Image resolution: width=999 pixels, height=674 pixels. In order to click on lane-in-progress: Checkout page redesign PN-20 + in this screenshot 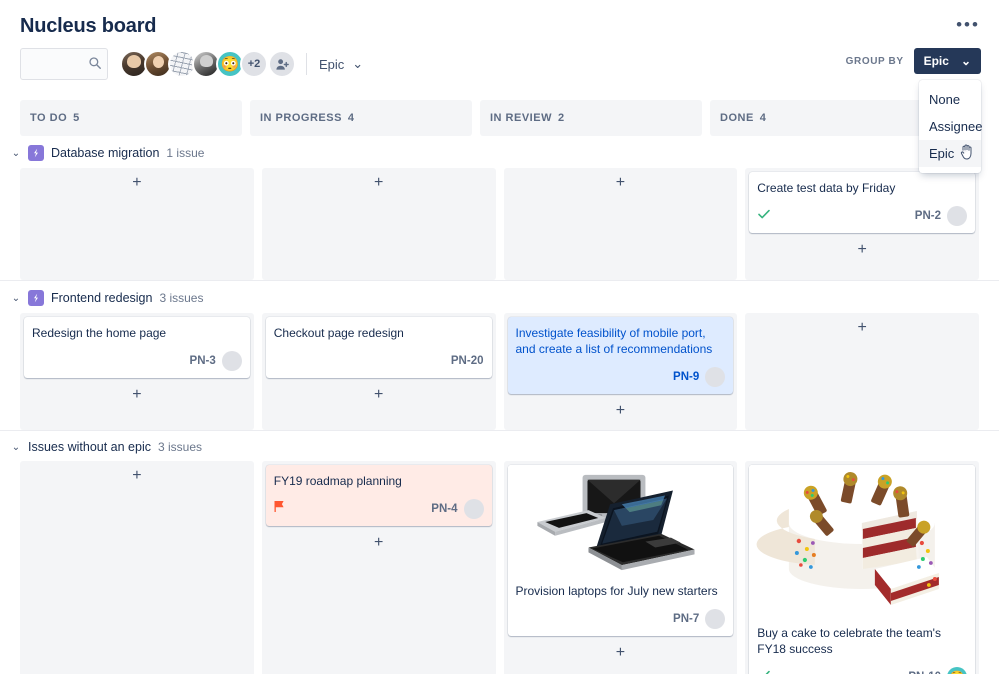, I will do `click(378, 371)`.